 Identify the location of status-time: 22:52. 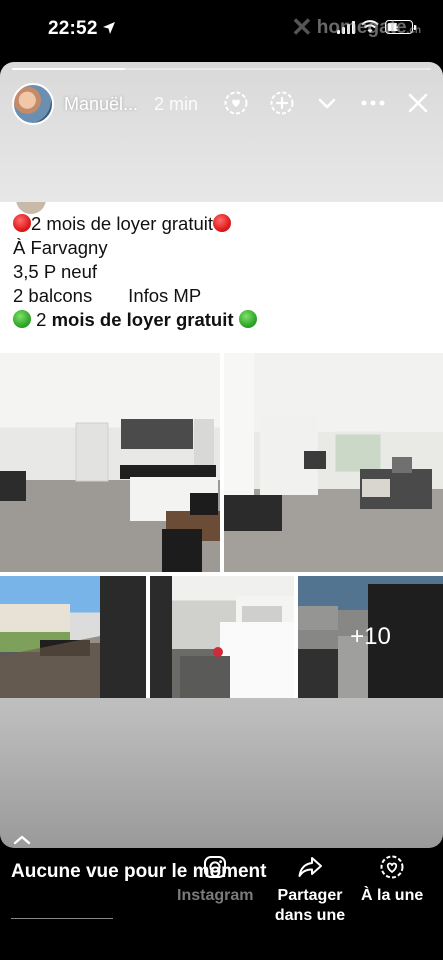
(73, 28).